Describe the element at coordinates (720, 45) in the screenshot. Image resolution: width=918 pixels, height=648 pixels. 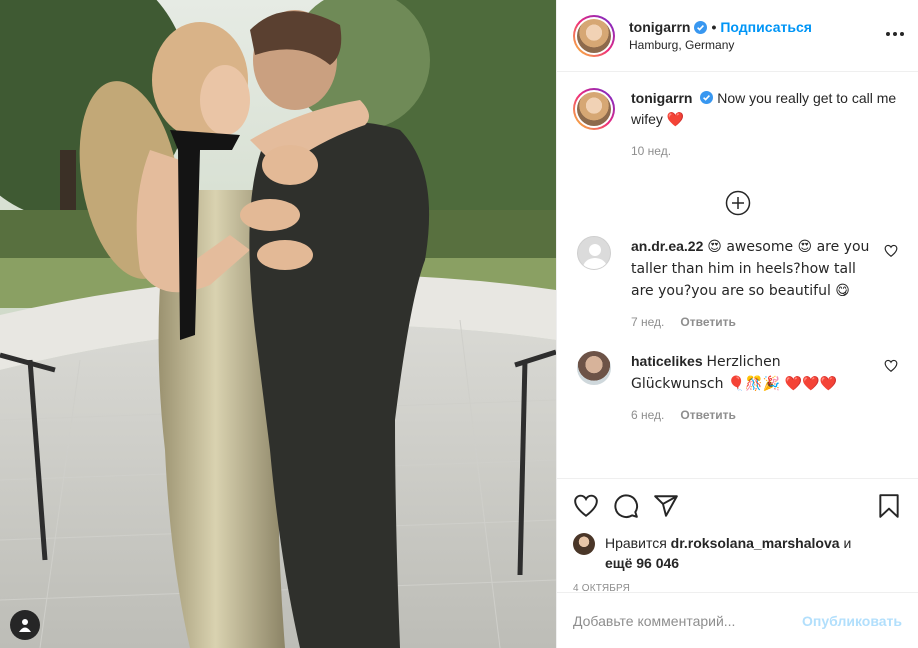
I see `post-location: Hamburg, Germany` at that location.